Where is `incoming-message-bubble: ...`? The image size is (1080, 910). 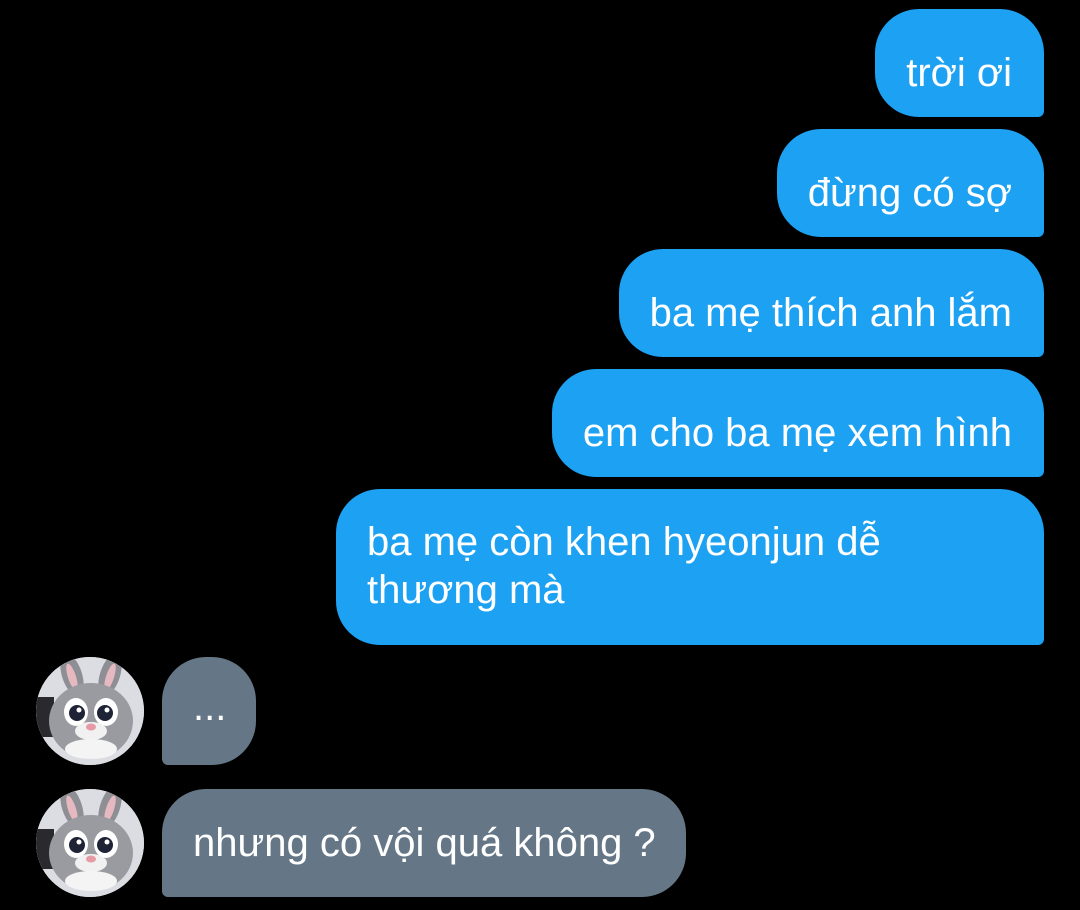
incoming-message-bubble: ... is located at coordinates (209, 711).